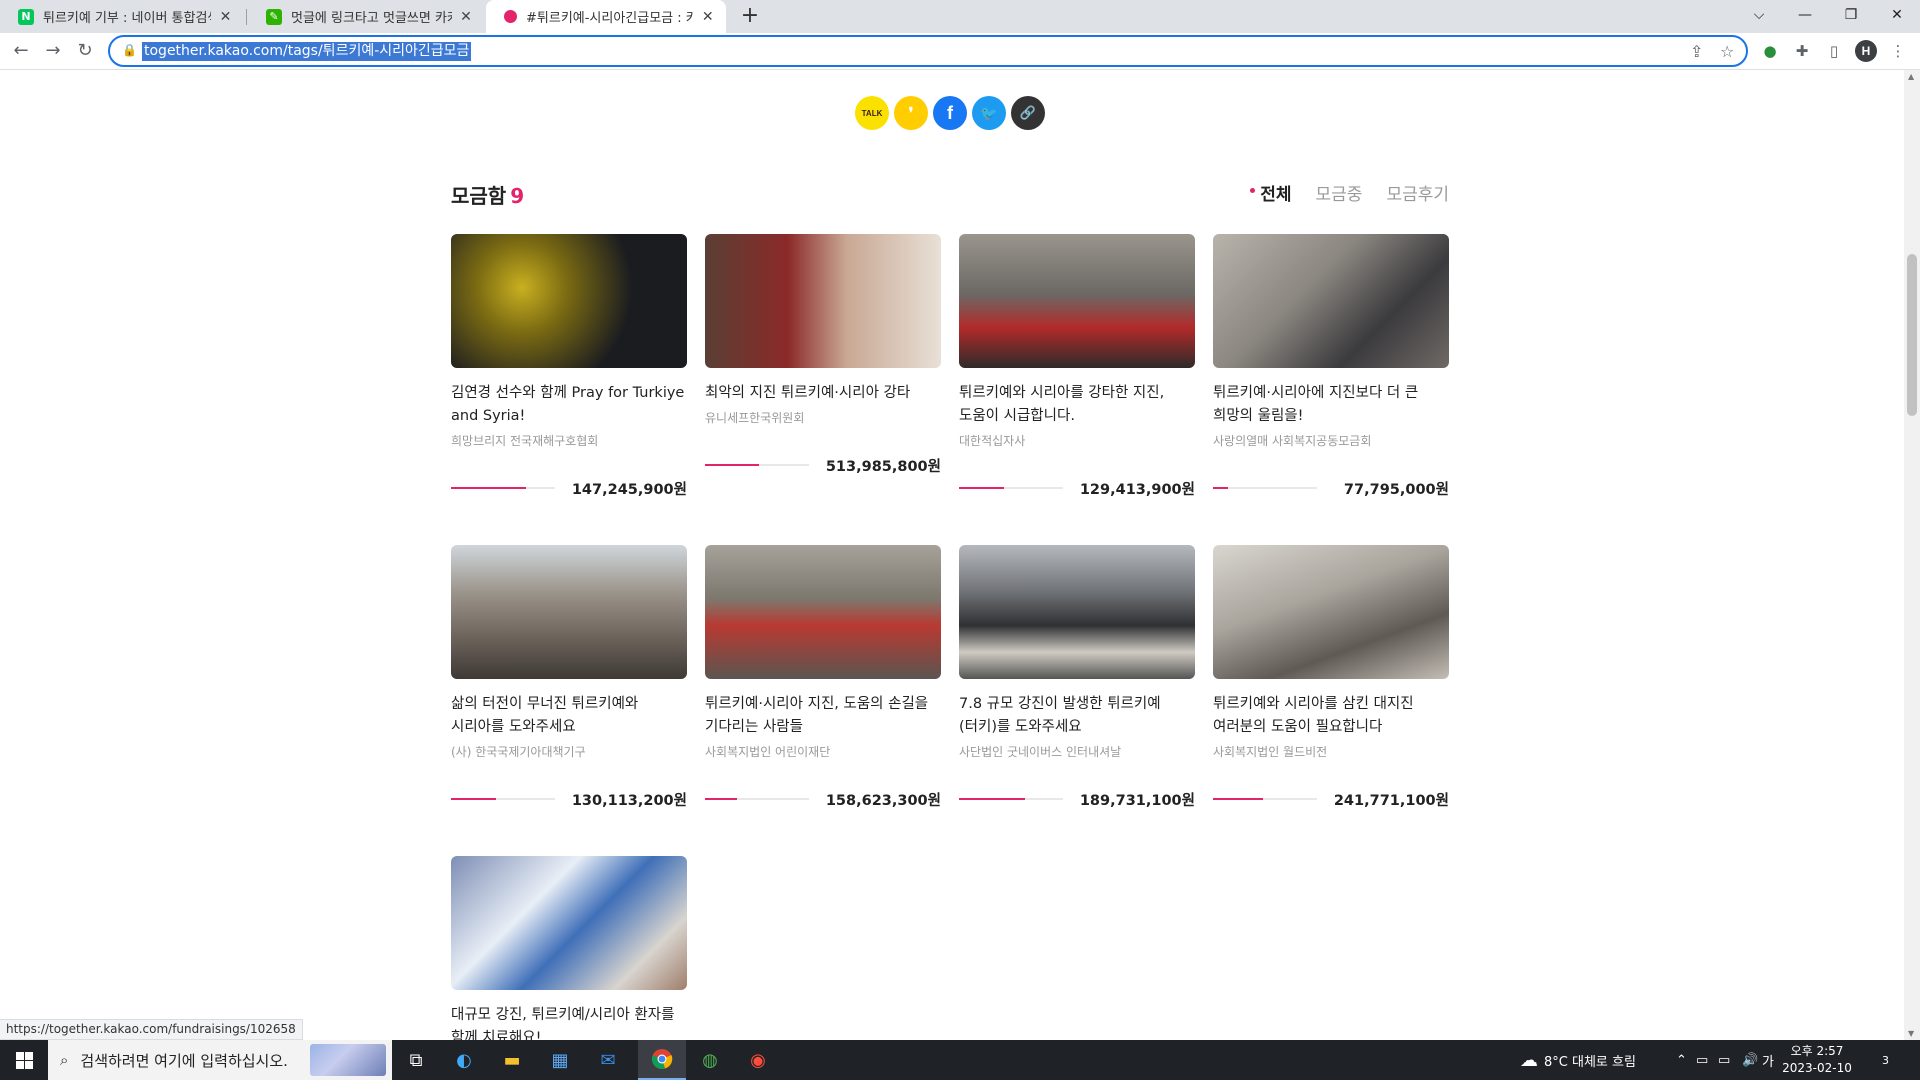 Image resolution: width=1920 pixels, height=1080 pixels. What do you see at coordinates (1866, 51) in the screenshot?
I see `profile-avatar: H` at bounding box center [1866, 51].